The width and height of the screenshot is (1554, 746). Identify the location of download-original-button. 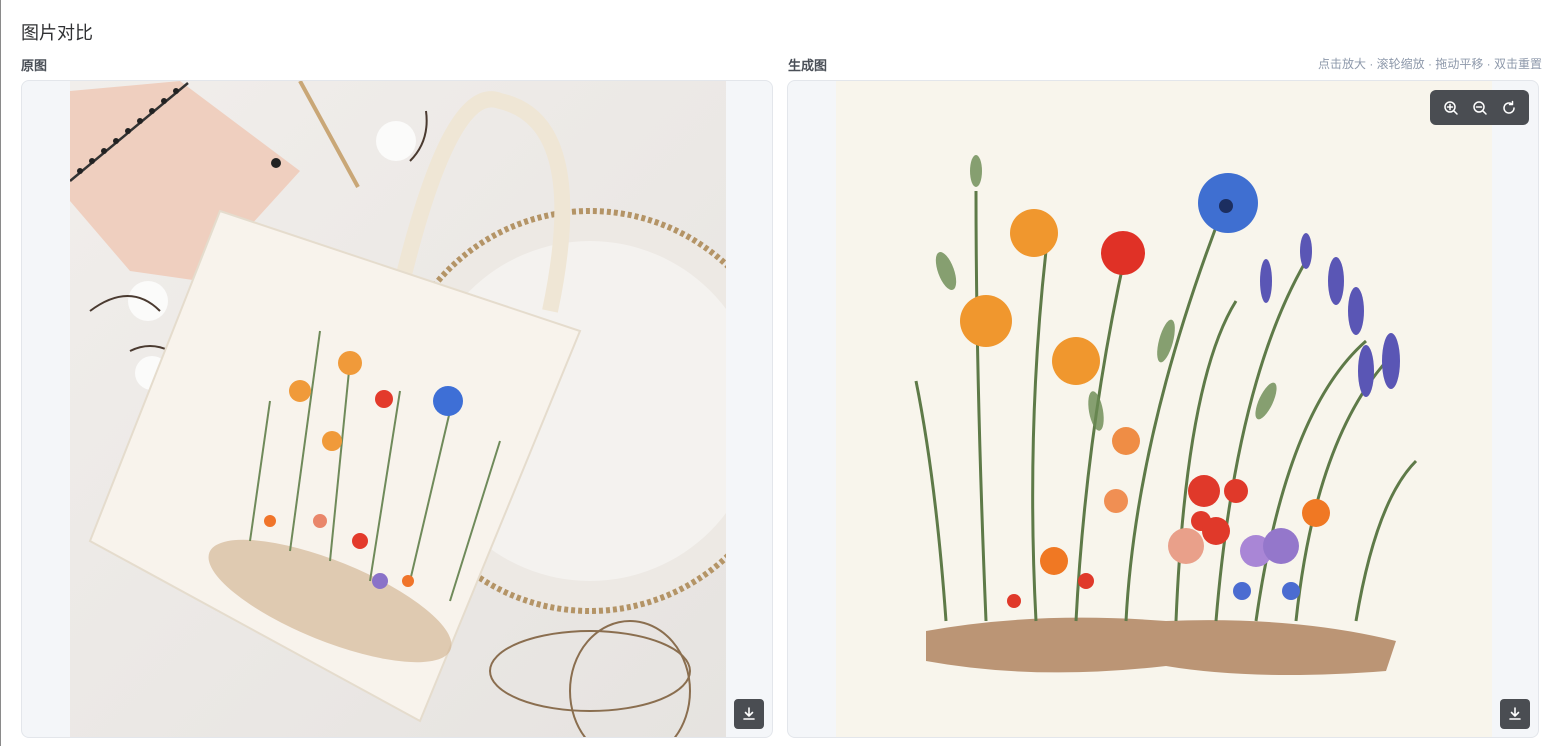
(749, 714).